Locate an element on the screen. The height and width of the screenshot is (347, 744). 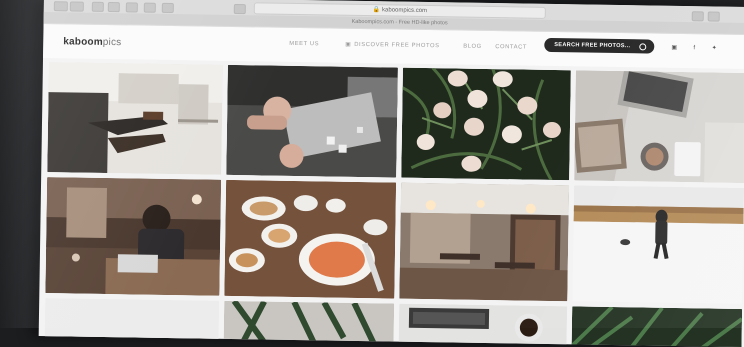
search-icon is located at coordinates (643, 47).